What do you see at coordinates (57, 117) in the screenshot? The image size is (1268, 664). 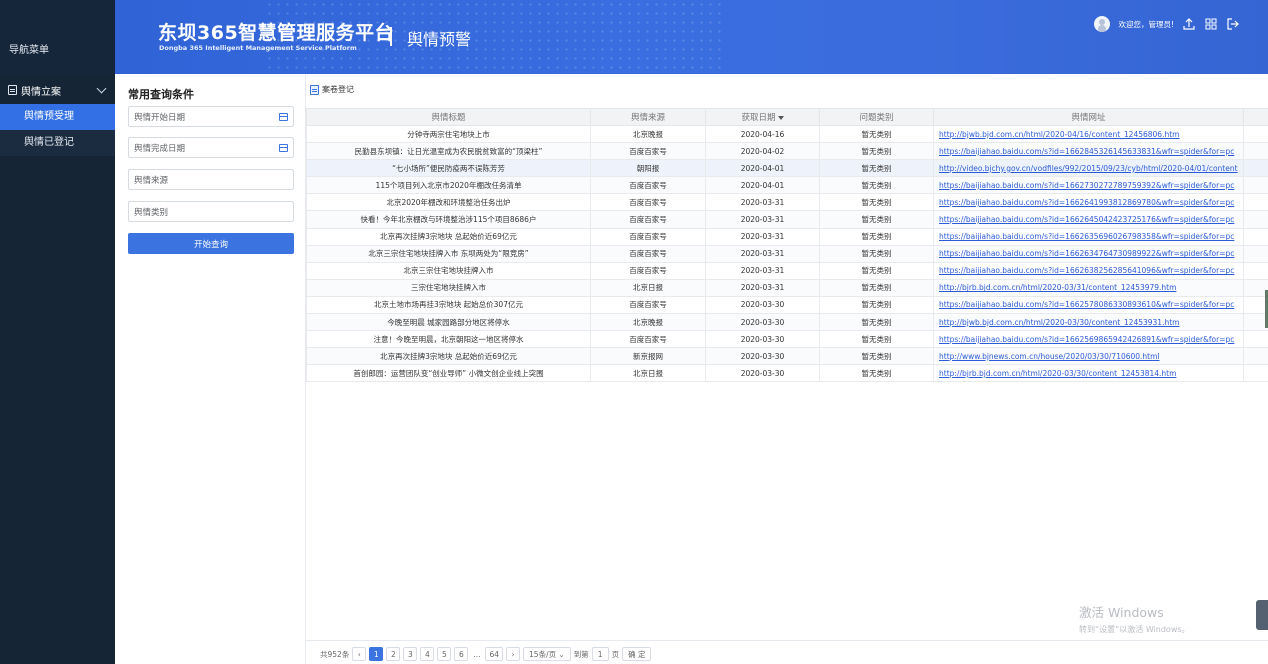 I see `sidebar-item-pre-accept: 舆情预受理` at bounding box center [57, 117].